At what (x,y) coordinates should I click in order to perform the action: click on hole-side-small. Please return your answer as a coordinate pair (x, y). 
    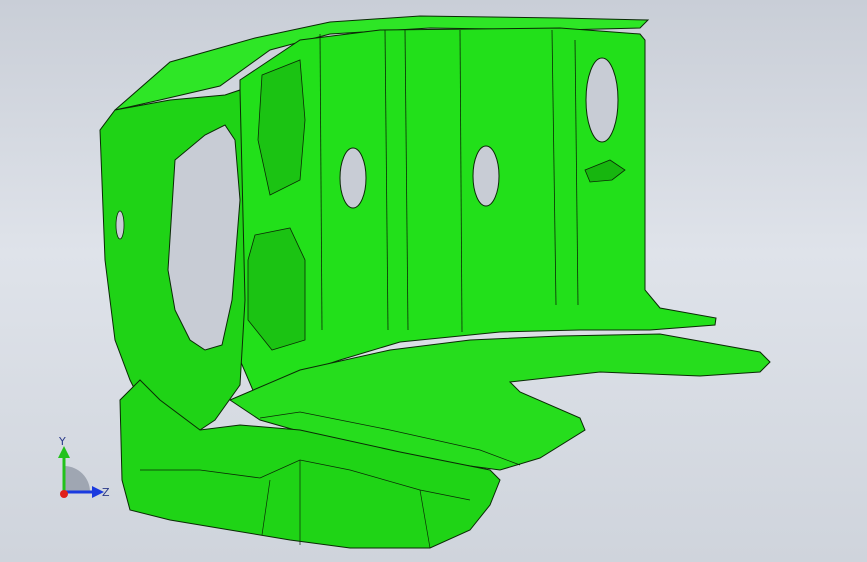
    Looking at the image, I should click on (120, 225).